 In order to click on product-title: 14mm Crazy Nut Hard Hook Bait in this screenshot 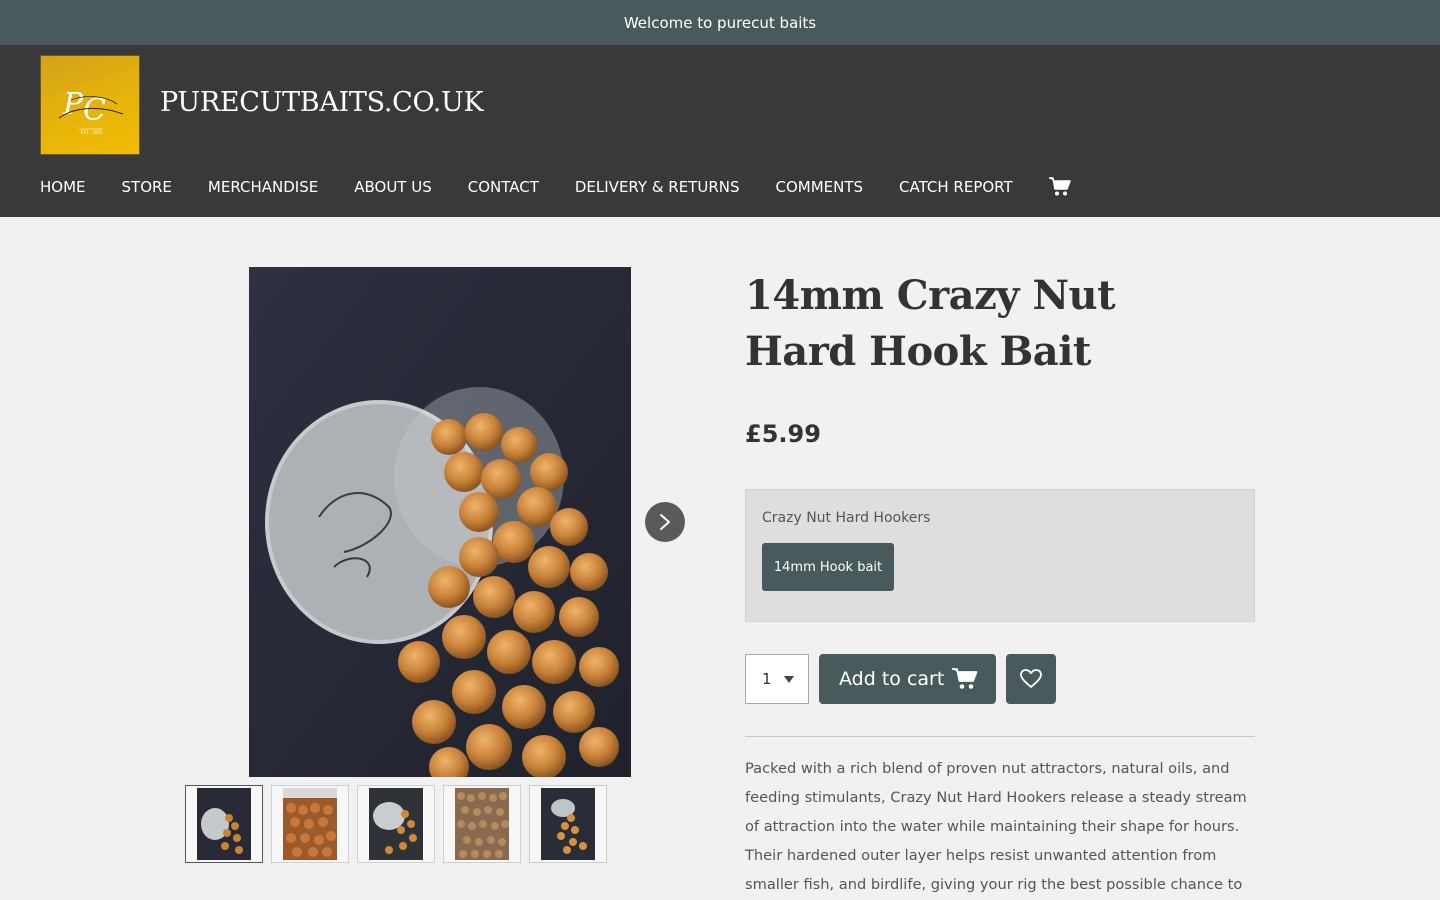, I will do `click(930, 323)`.